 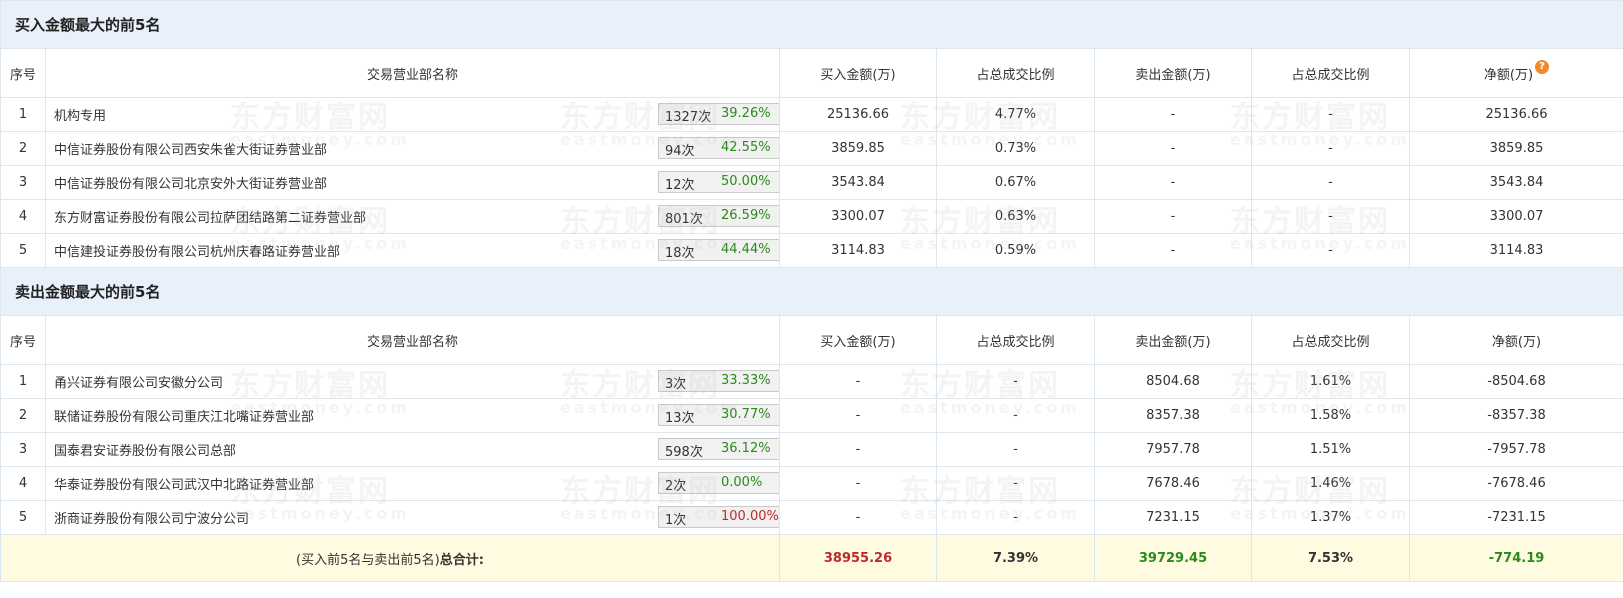 What do you see at coordinates (1015, 558) in the screenshot?
I see `total-buy-ratio: 7.39%` at bounding box center [1015, 558].